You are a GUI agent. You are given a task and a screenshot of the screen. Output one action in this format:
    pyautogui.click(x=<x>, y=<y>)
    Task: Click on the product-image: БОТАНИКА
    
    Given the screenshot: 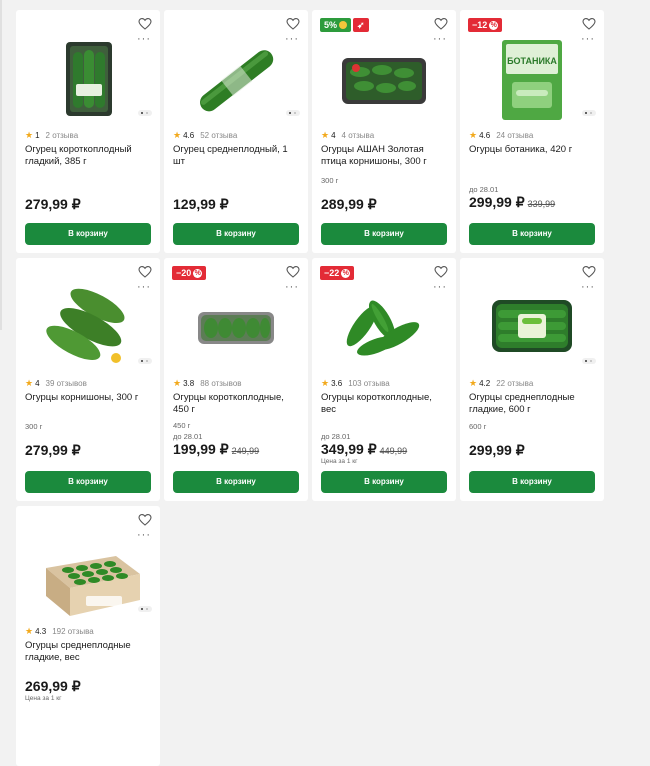 What is the action you would take?
    pyautogui.click(x=532, y=80)
    